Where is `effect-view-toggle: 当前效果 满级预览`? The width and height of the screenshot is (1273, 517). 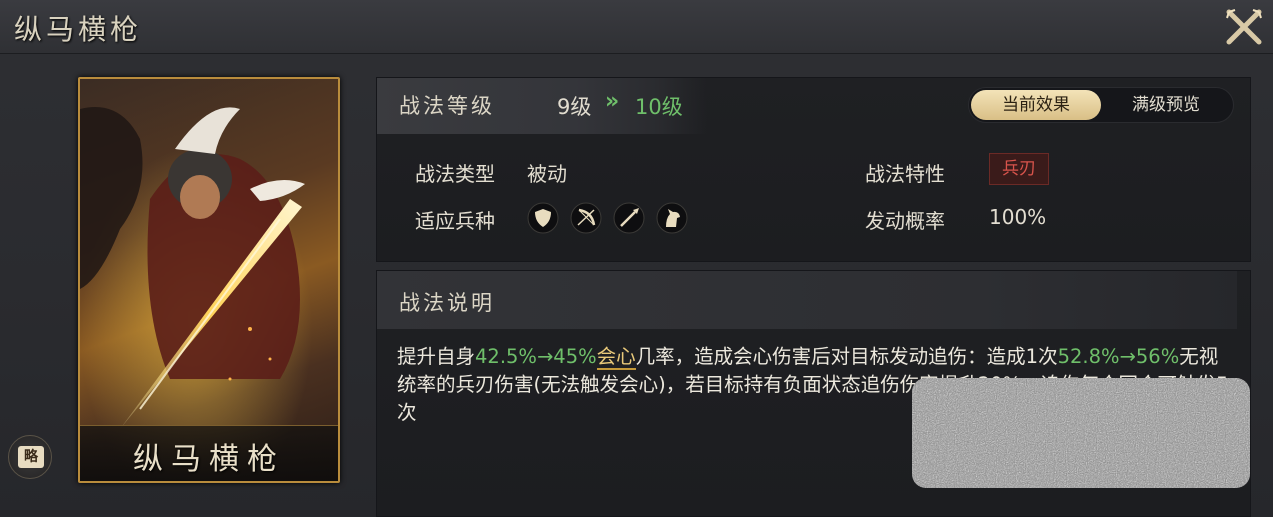
effect-view-toggle: 当前效果 满级预览 is located at coordinates (1101, 105).